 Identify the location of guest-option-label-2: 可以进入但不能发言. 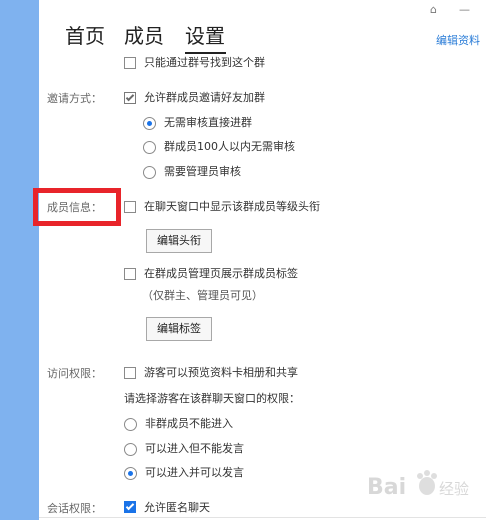
(194, 448).